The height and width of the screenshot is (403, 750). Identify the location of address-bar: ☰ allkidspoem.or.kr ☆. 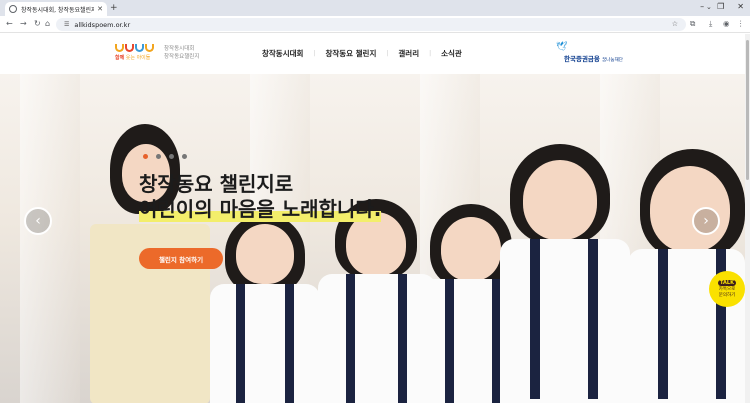
(371, 24).